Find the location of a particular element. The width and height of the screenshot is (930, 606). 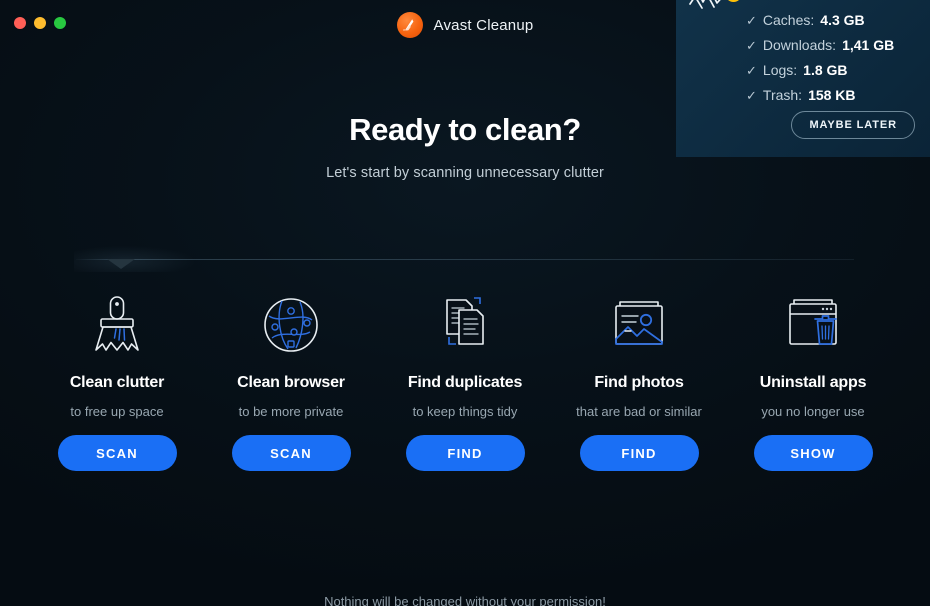

scan-clutter-button: SCAN is located at coordinates (117, 453).